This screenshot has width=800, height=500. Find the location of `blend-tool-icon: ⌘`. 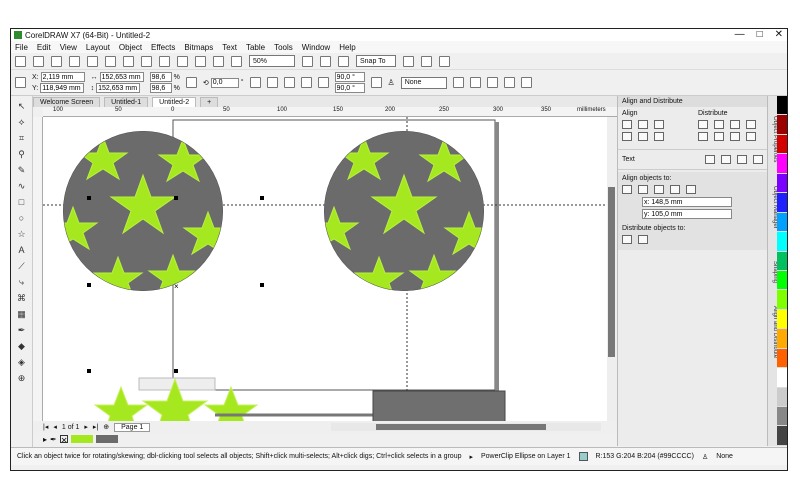

blend-tool-icon: ⌘ is located at coordinates (21, 298).